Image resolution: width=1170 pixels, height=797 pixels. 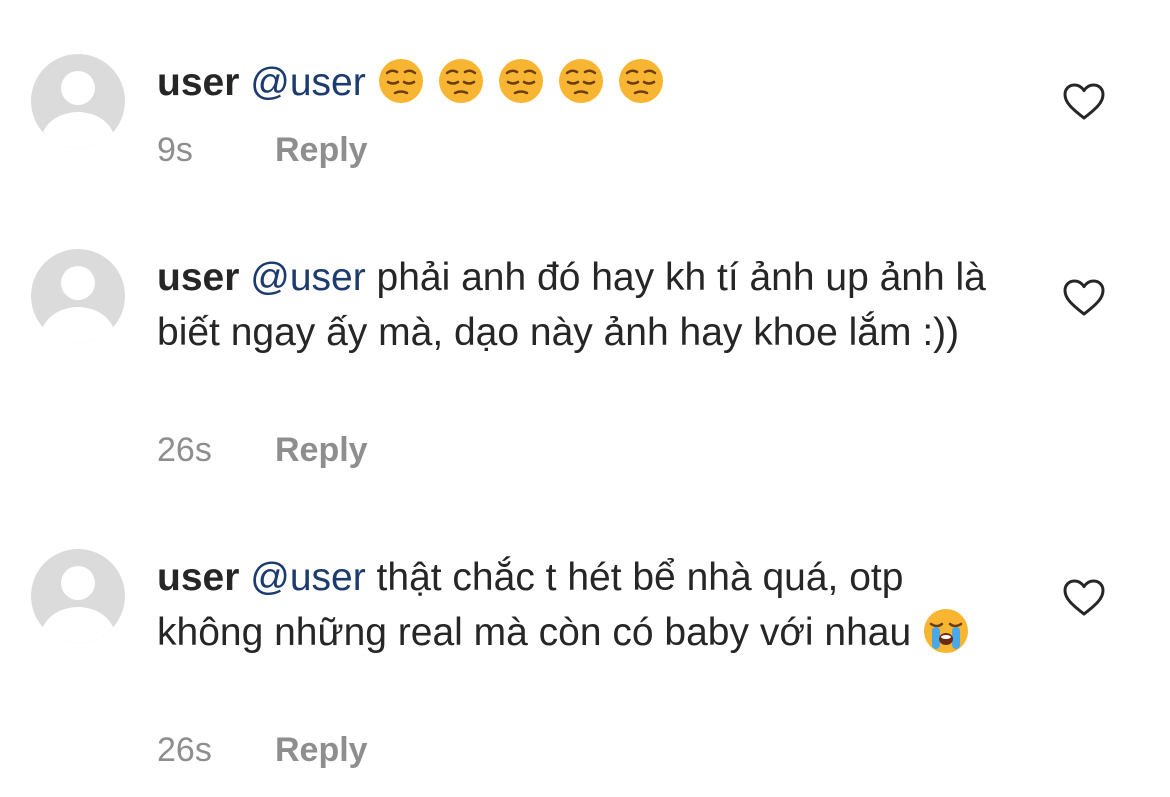 I want to click on comment-timestamp: 9s, so click(x=175, y=150).